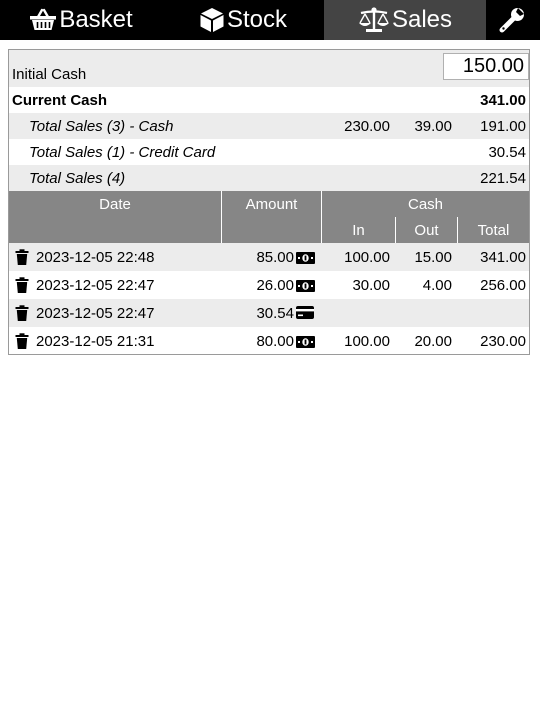  What do you see at coordinates (96, 19) in the screenshot?
I see `tab-basket-label: Basket` at bounding box center [96, 19].